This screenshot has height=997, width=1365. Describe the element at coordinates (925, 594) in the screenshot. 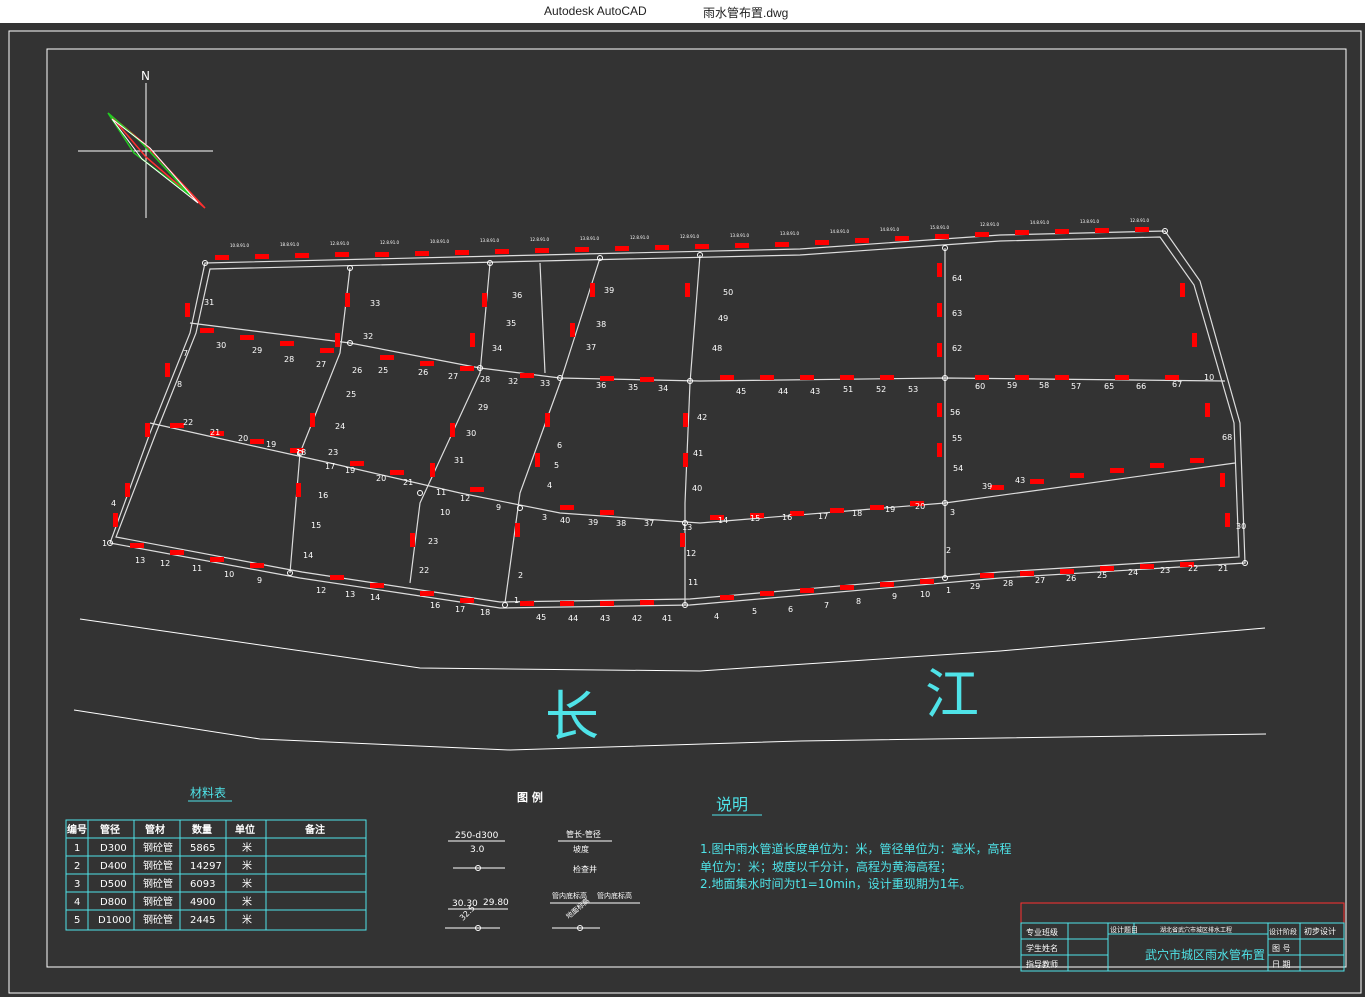

I see `svg-text: 10` at that location.